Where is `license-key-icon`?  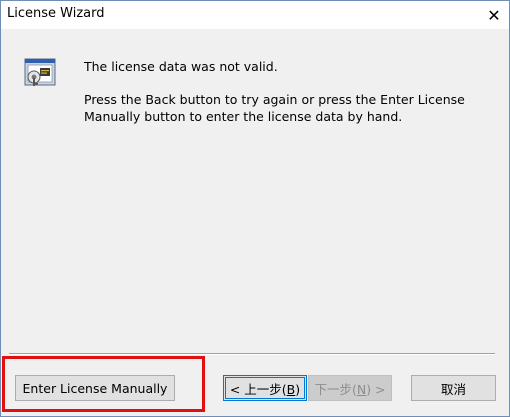
license-key-icon is located at coordinates (40, 72).